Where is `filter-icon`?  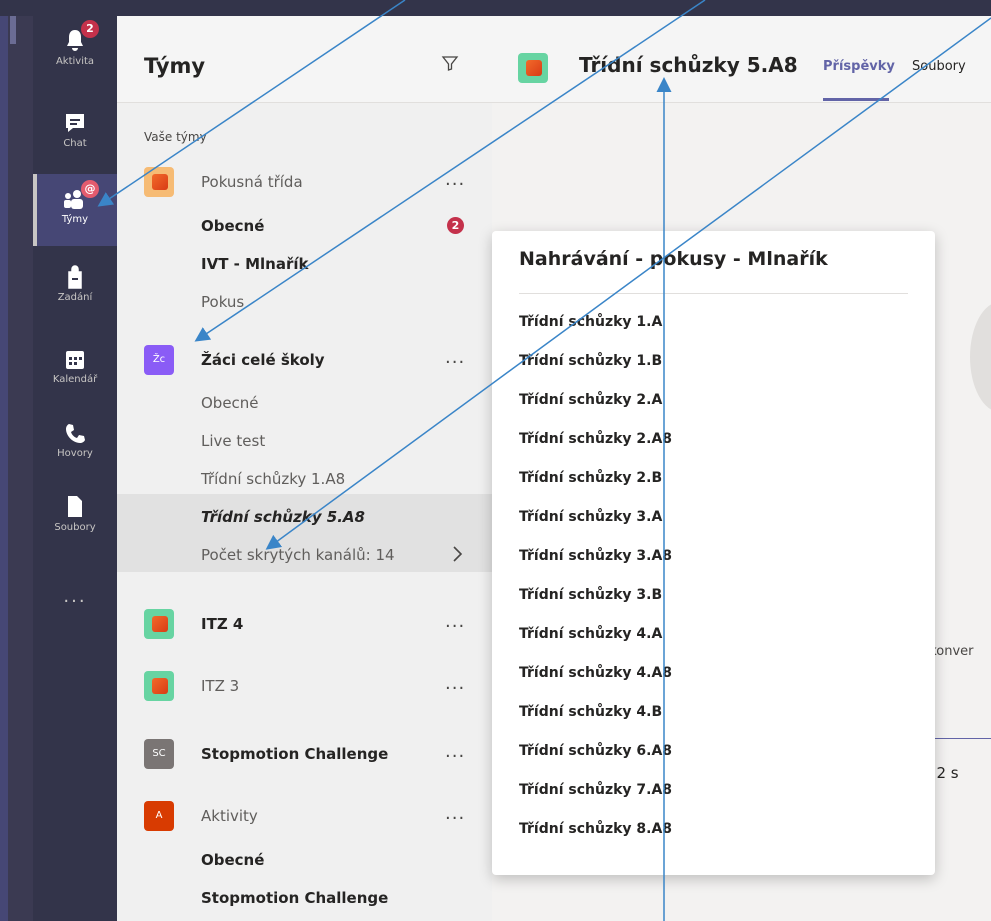
filter-icon is located at coordinates (450, 63).